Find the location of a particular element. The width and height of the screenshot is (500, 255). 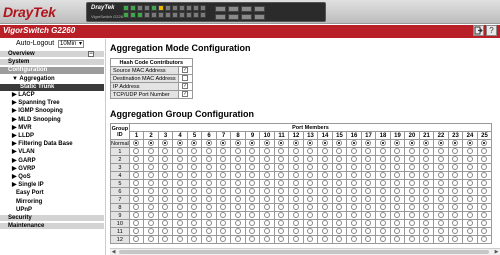

scroll-right-icon: ▶ is located at coordinates (496, 252).